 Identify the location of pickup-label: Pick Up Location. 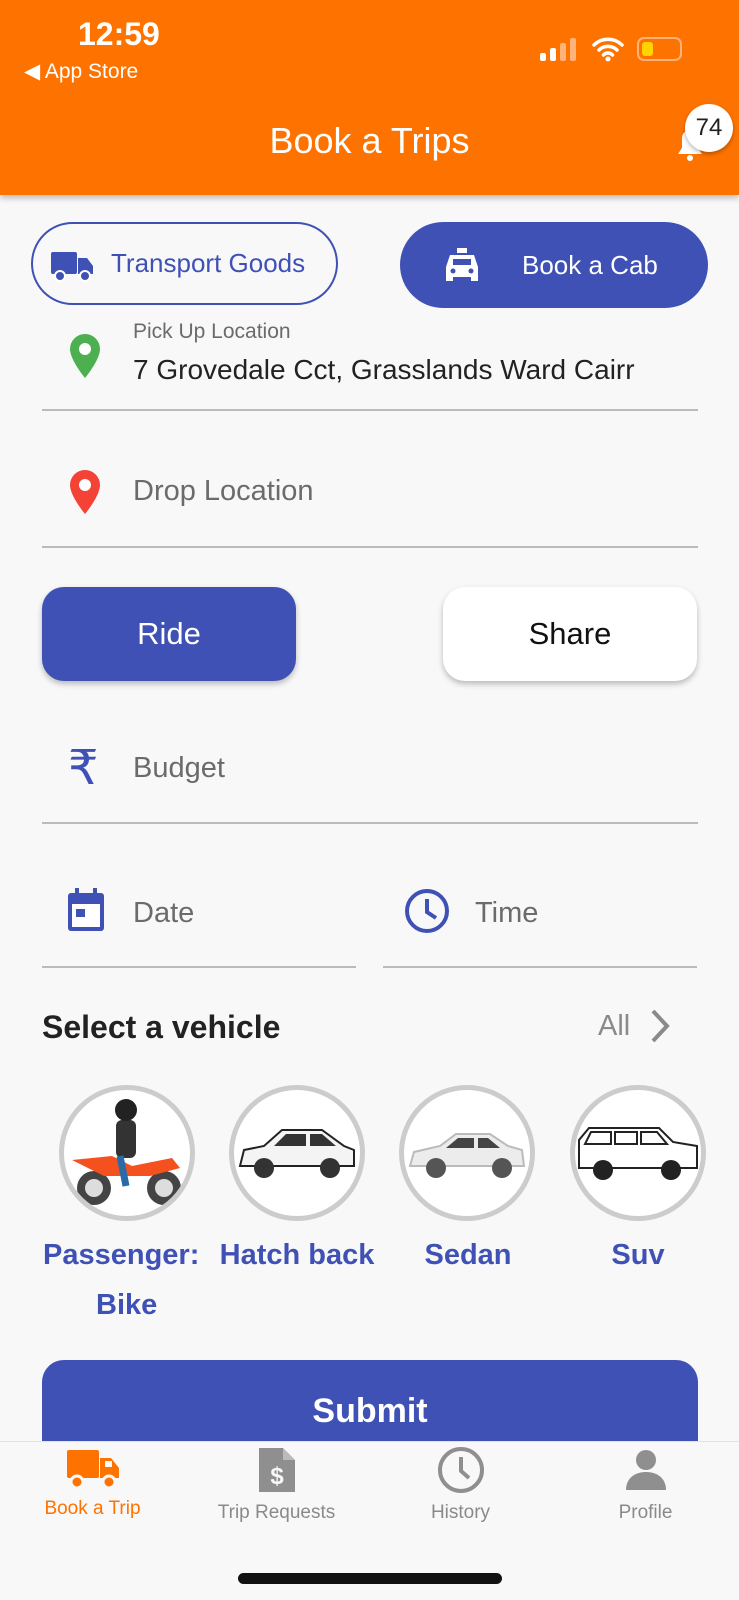
(212, 331).